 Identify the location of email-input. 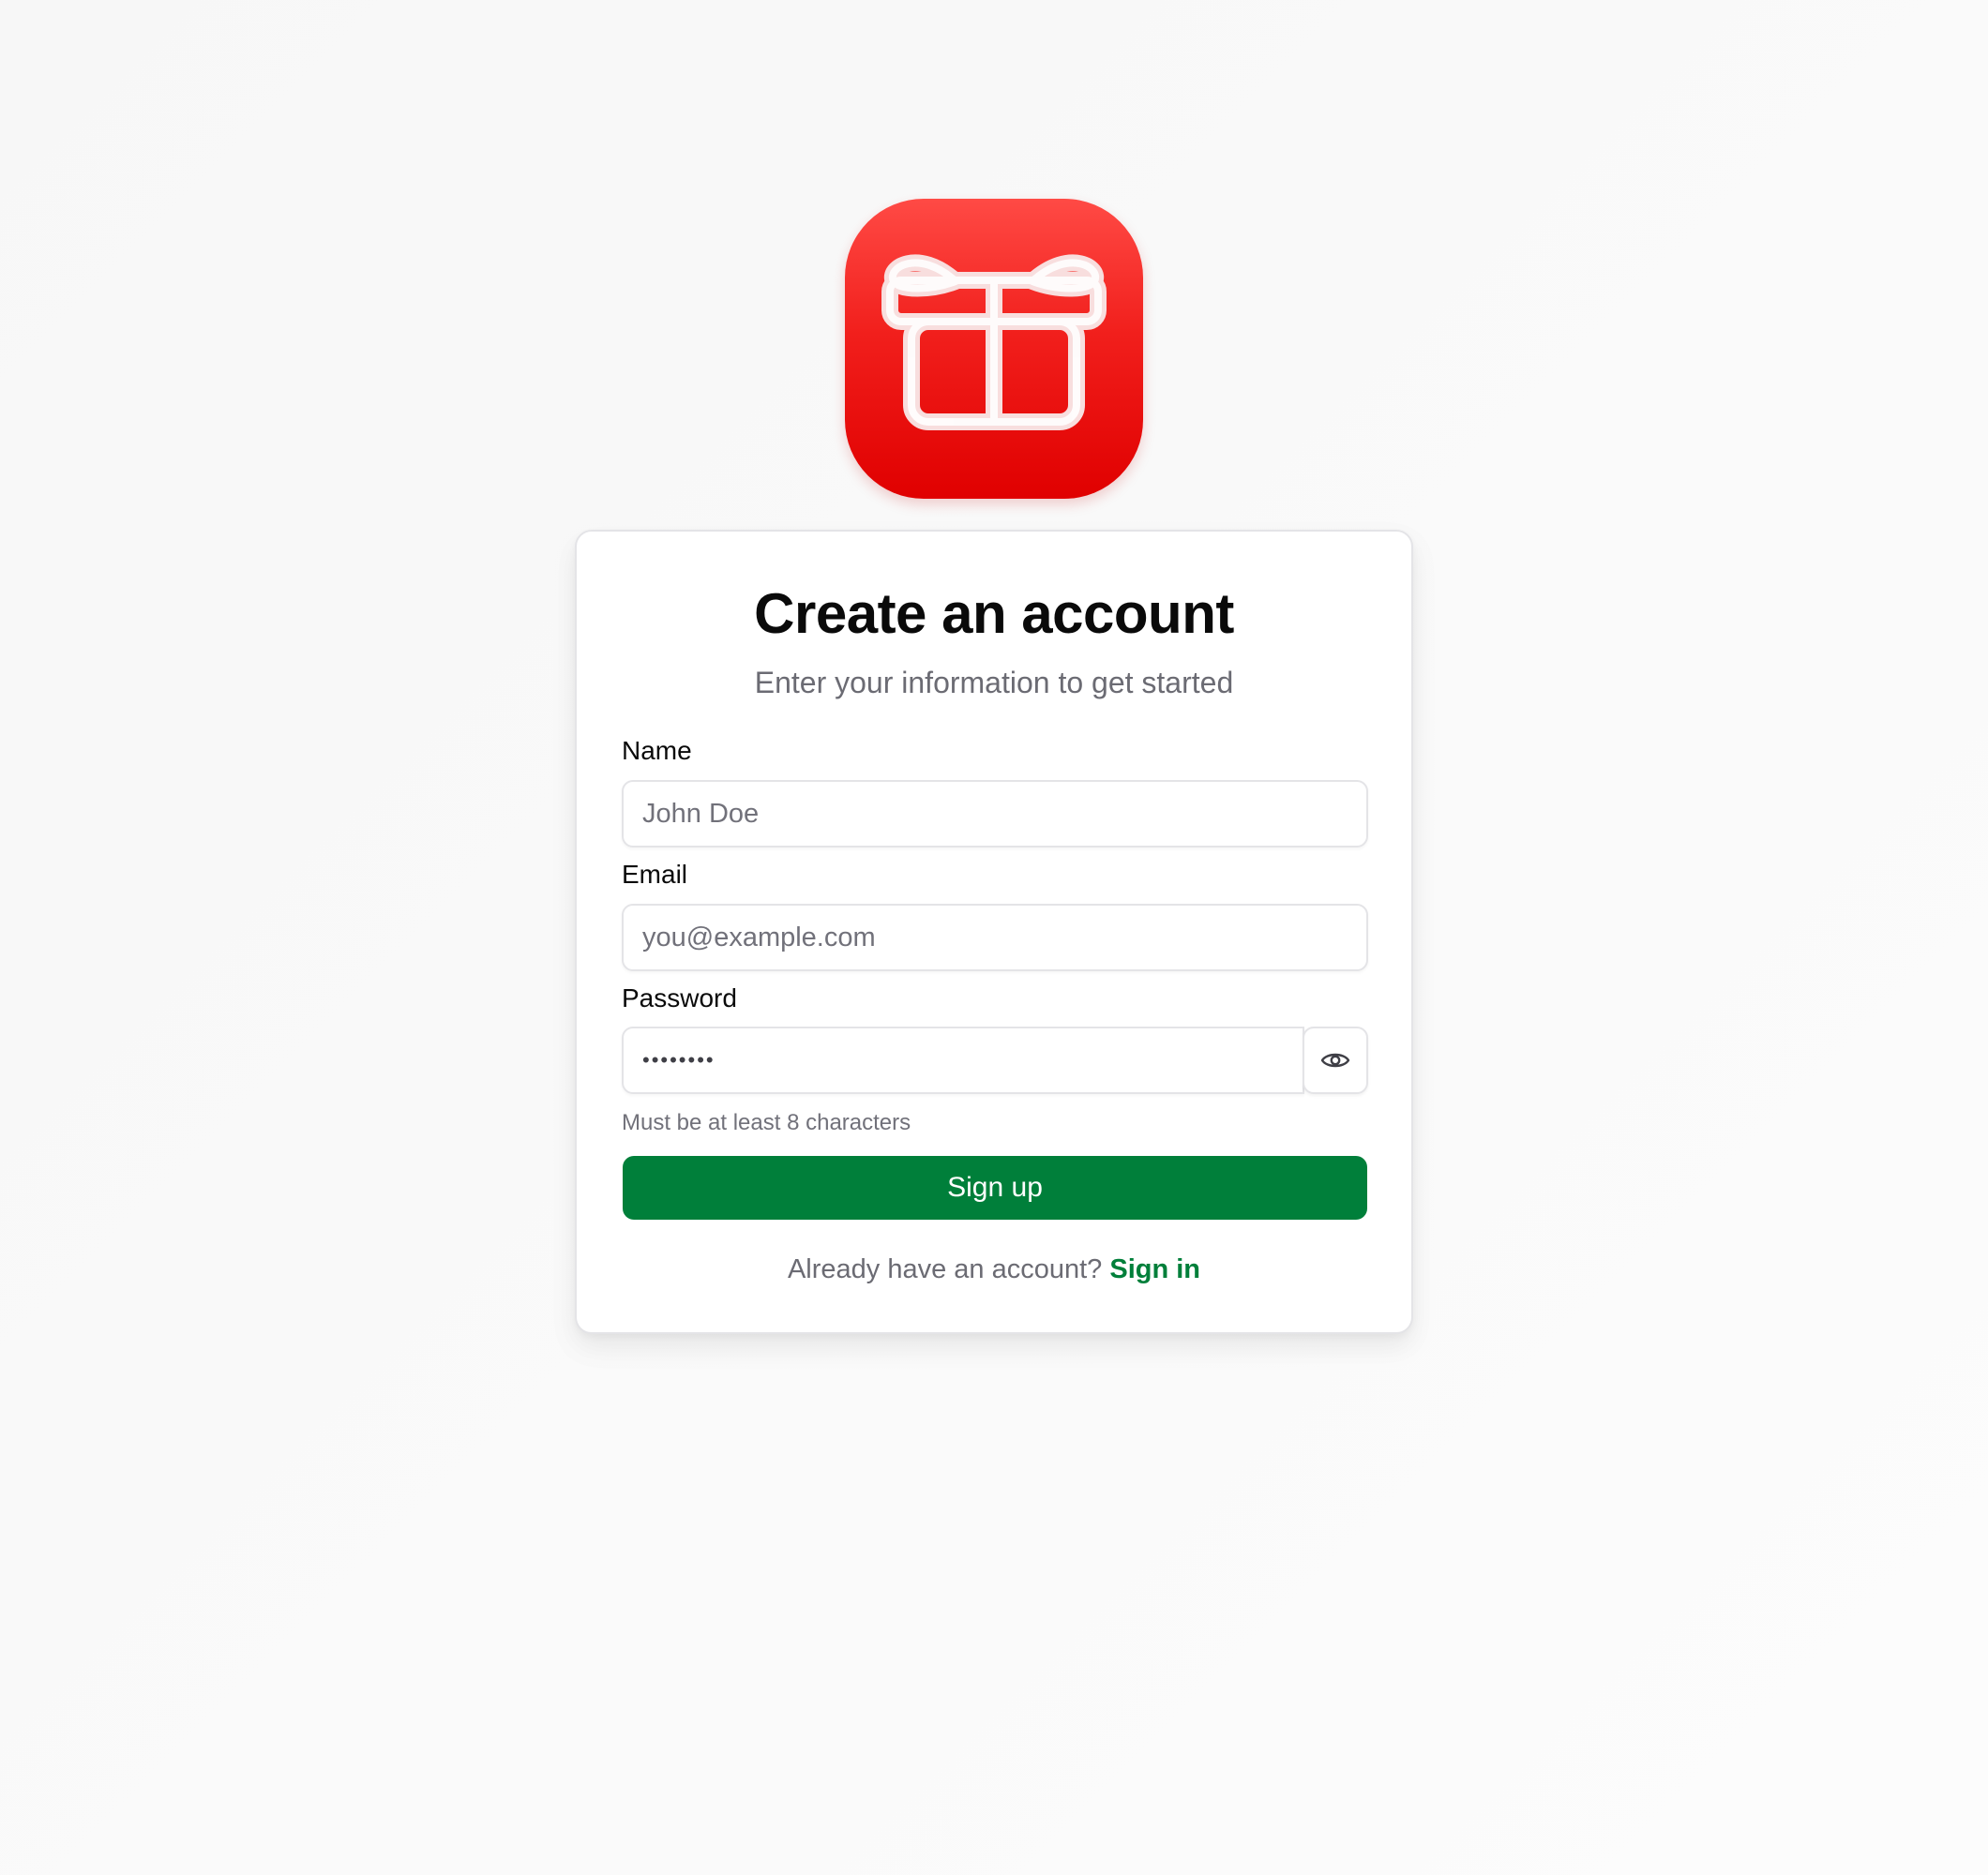
(995, 937).